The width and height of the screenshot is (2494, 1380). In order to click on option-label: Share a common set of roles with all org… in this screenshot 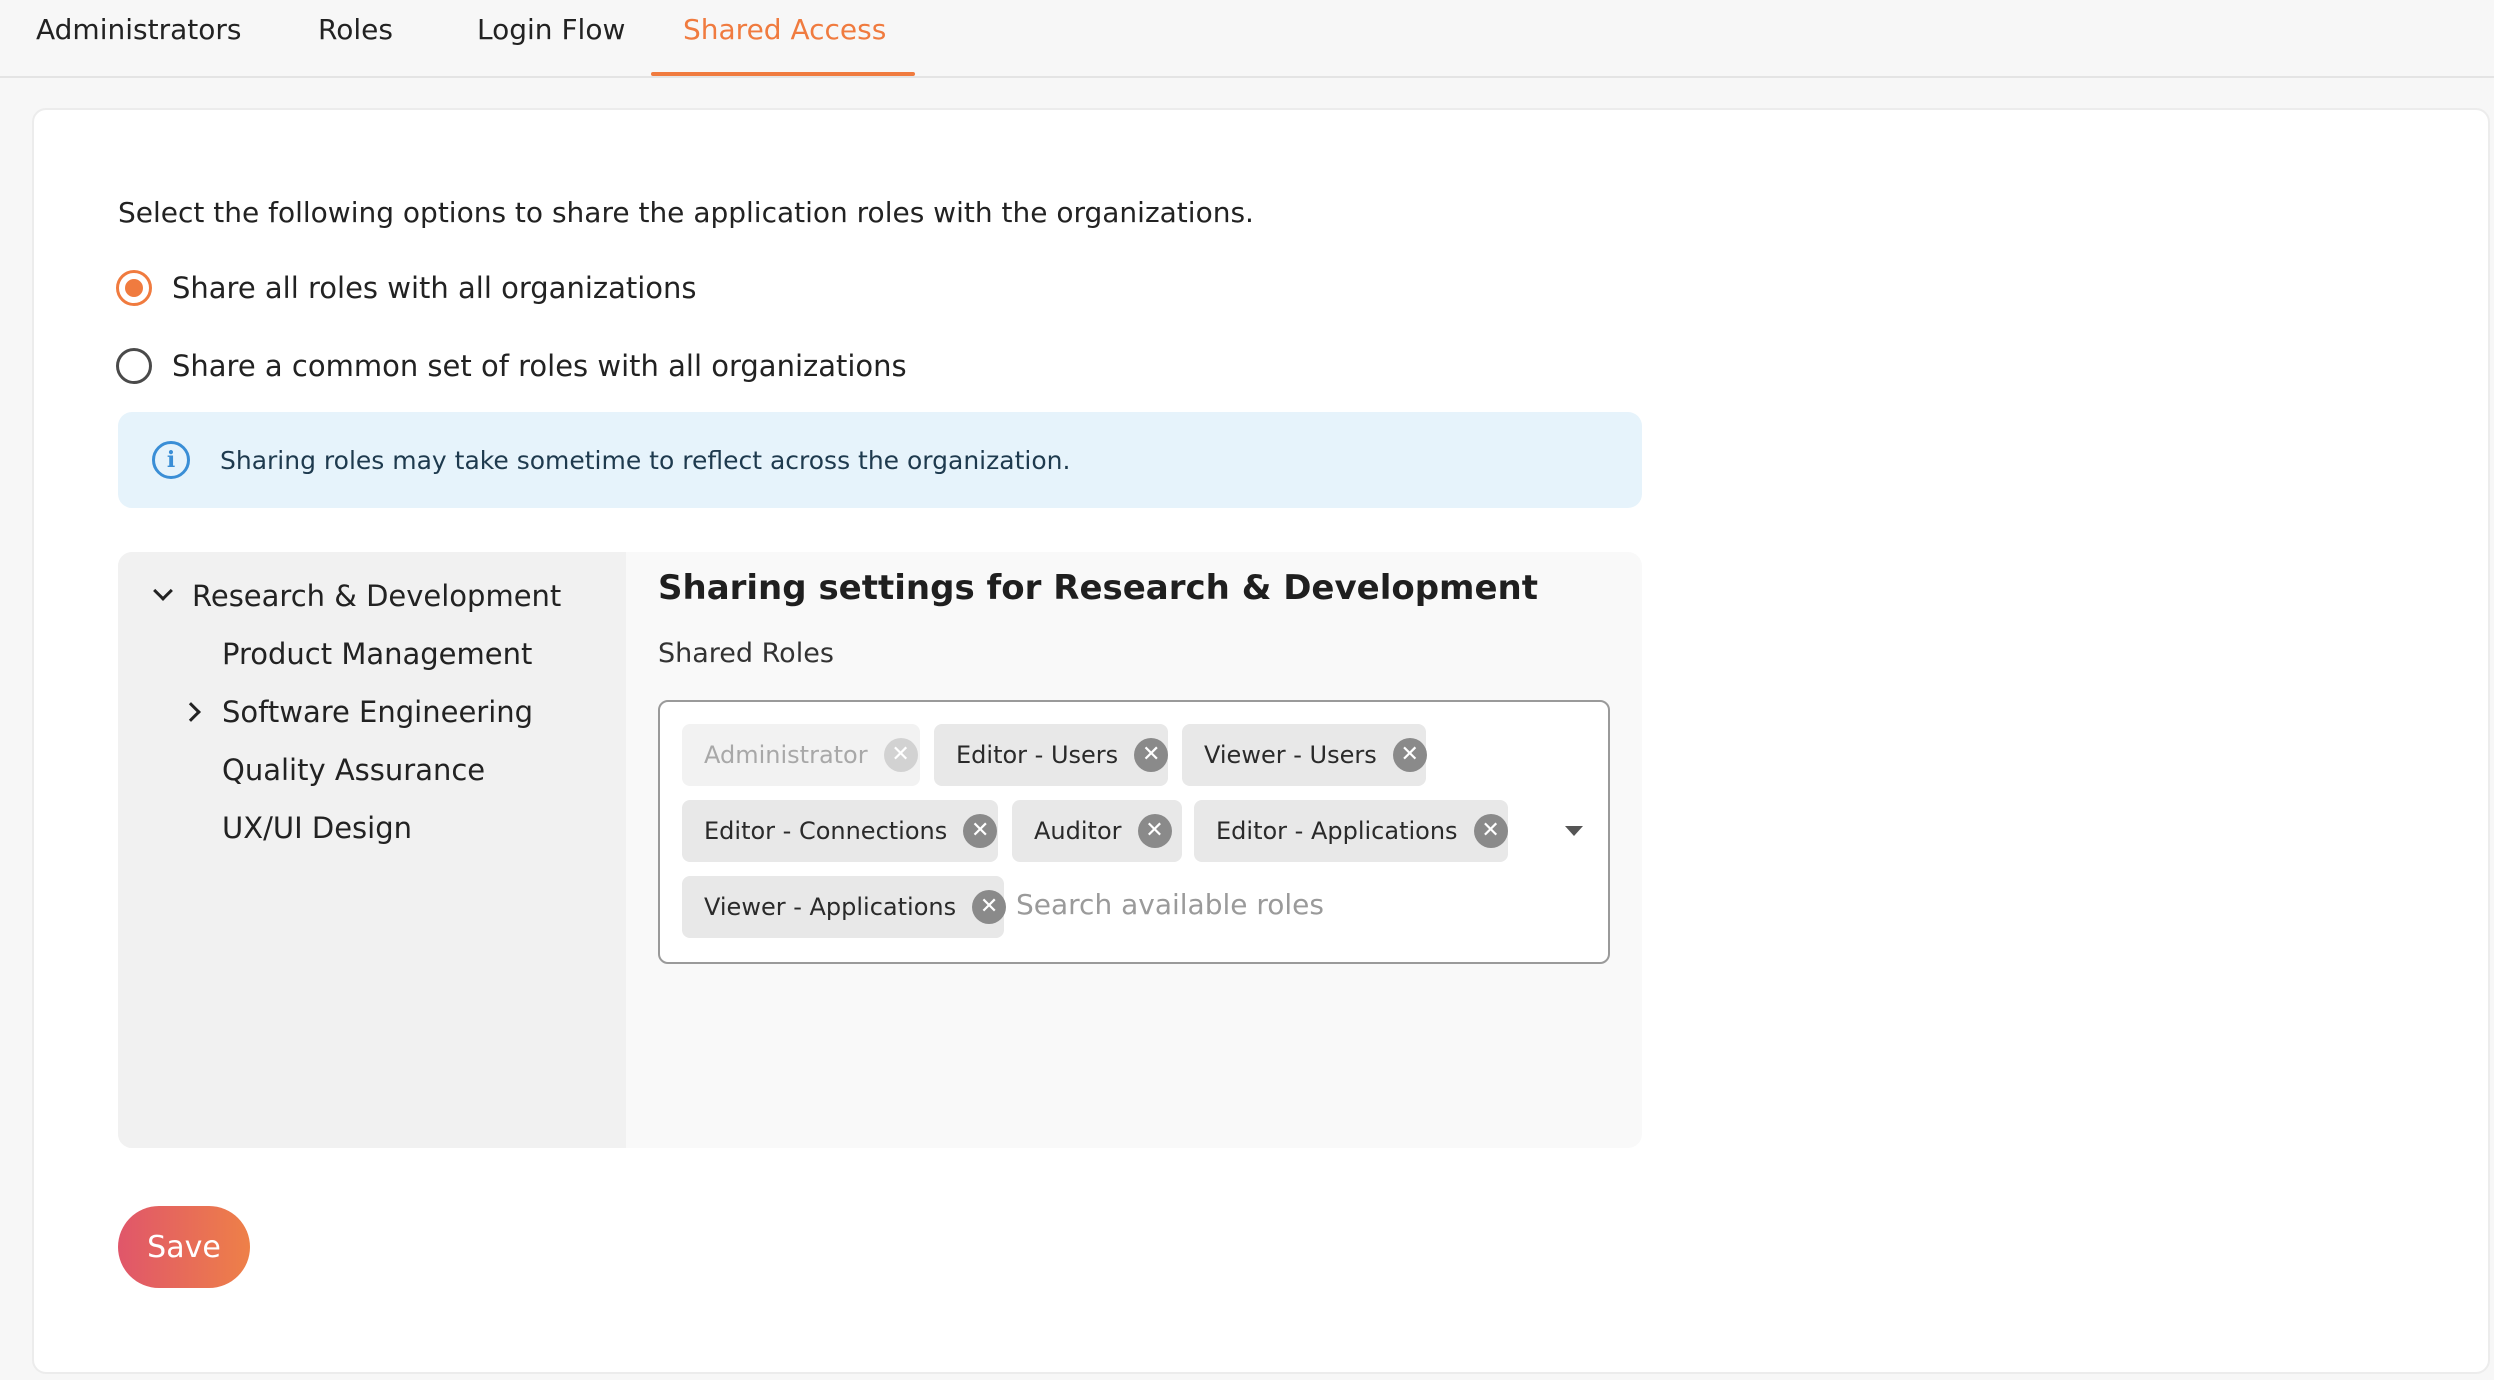, I will do `click(539, 366)`.